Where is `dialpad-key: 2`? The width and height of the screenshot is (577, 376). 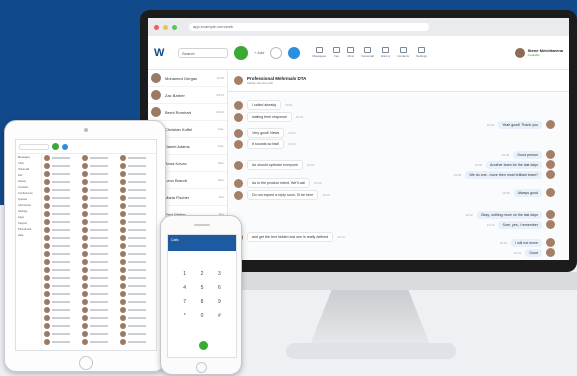
dialpad-key: 2 is located at coordinates (201, 274).